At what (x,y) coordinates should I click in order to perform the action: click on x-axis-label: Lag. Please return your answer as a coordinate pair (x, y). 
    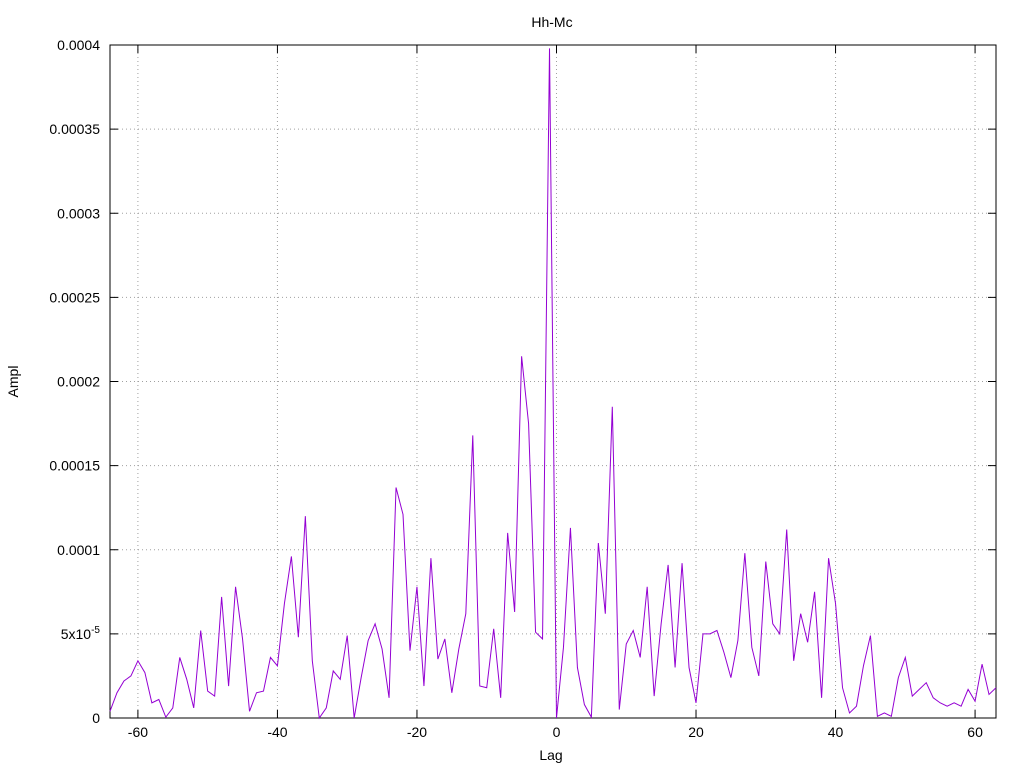
    Looking at the image, I should click on (550, 755).